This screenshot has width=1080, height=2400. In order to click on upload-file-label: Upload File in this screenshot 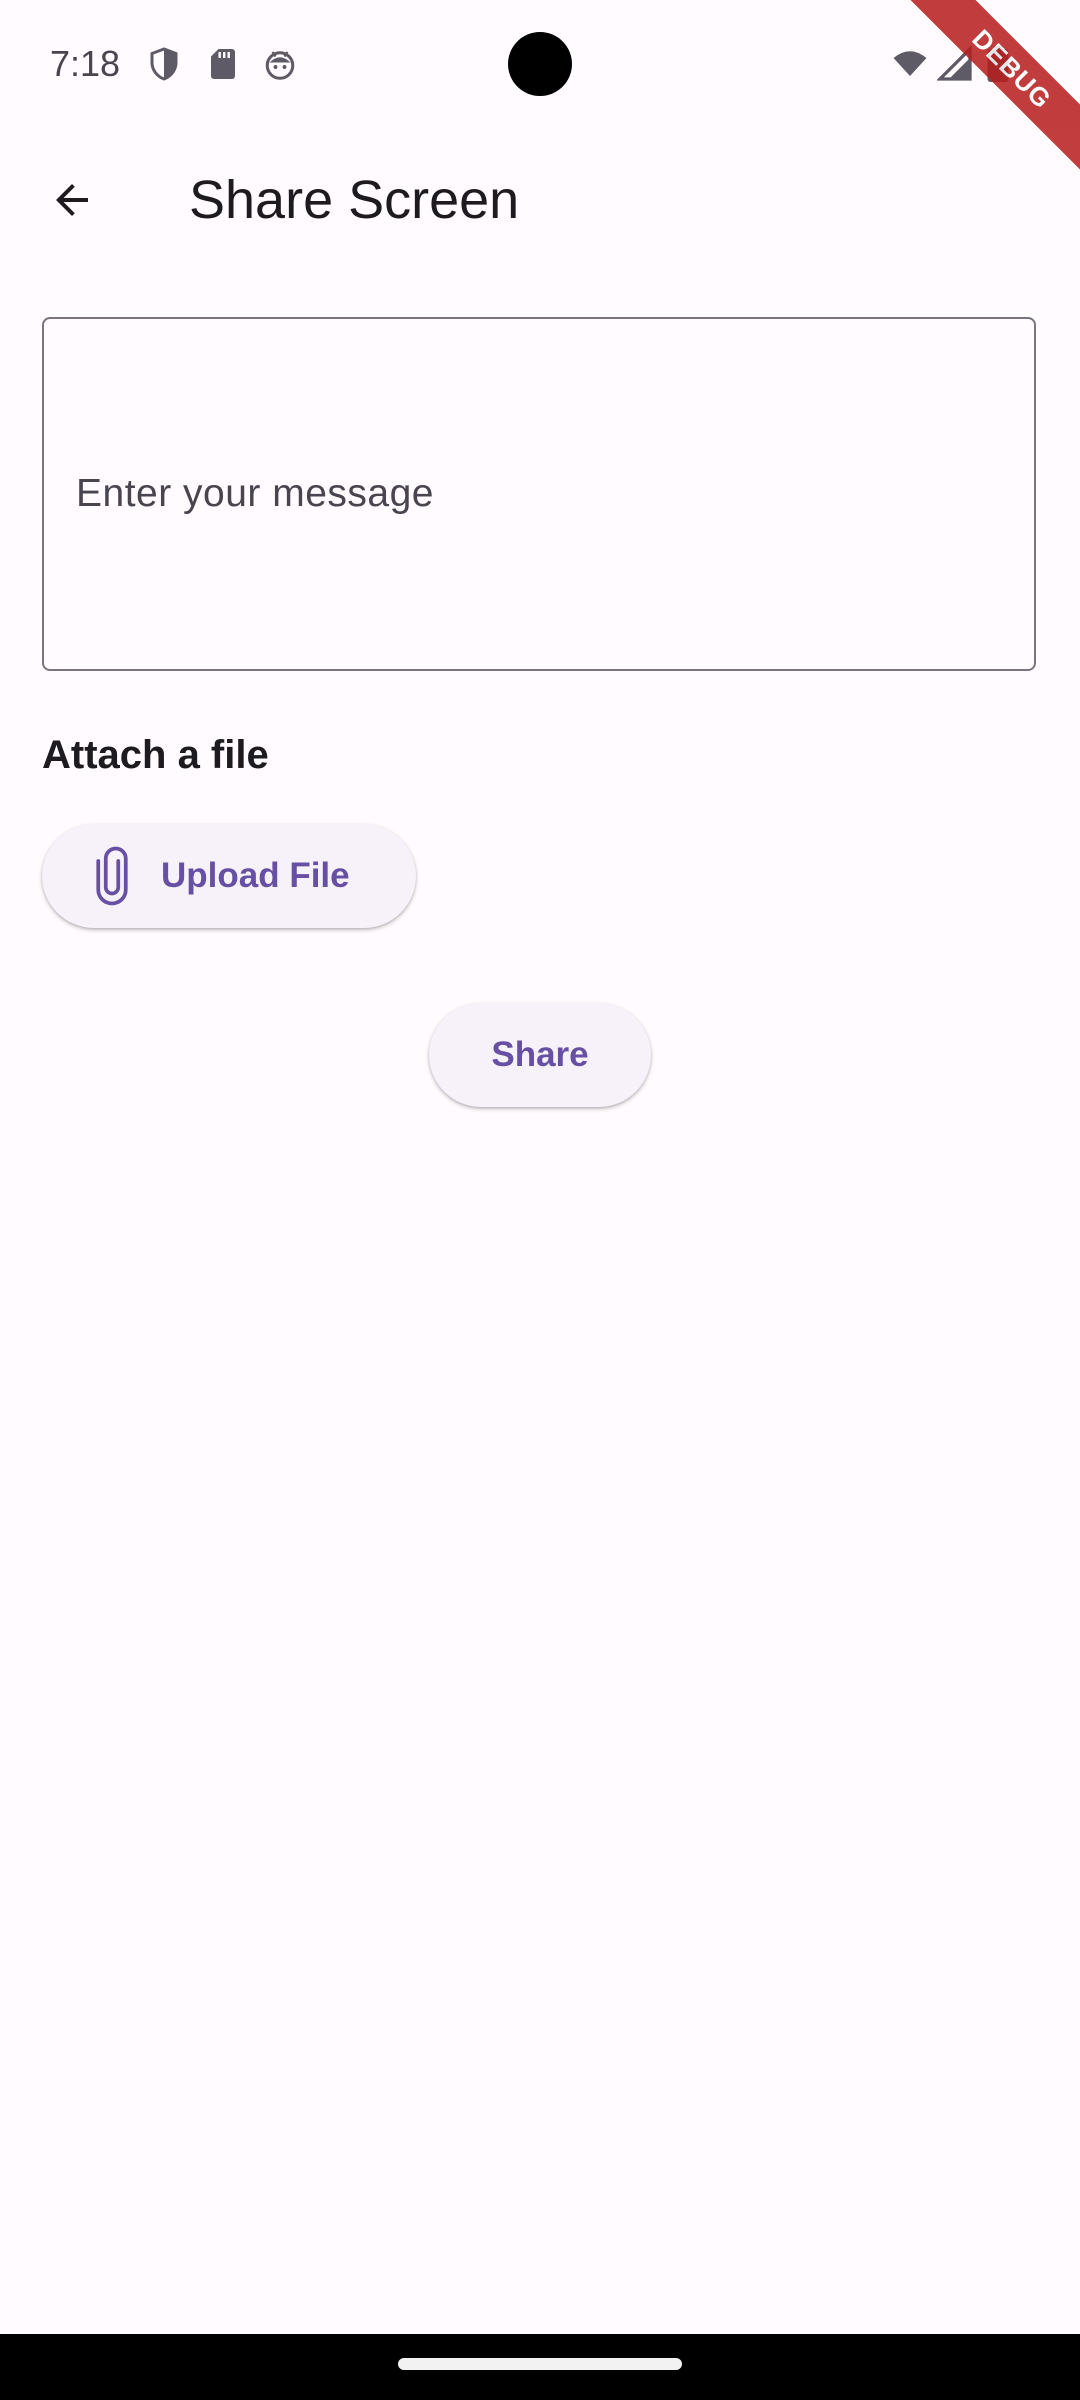, I will do `click(255, 875)`.